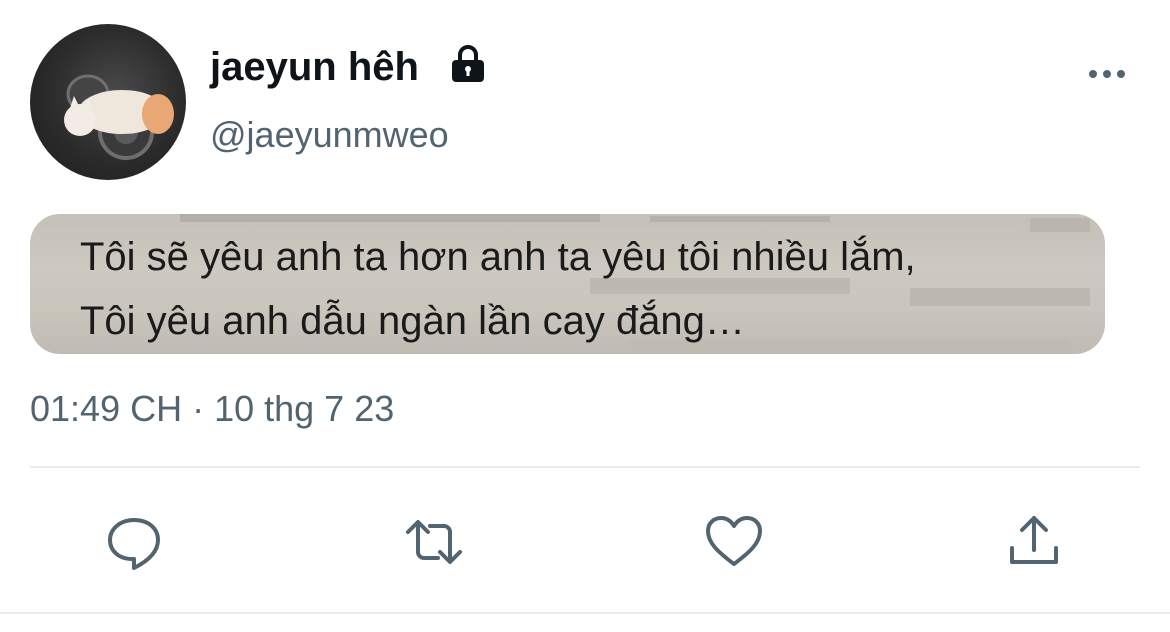 The width and height of the screenshot is (1170, 632). I want to click on more-options-icon, so click(1107, 74).